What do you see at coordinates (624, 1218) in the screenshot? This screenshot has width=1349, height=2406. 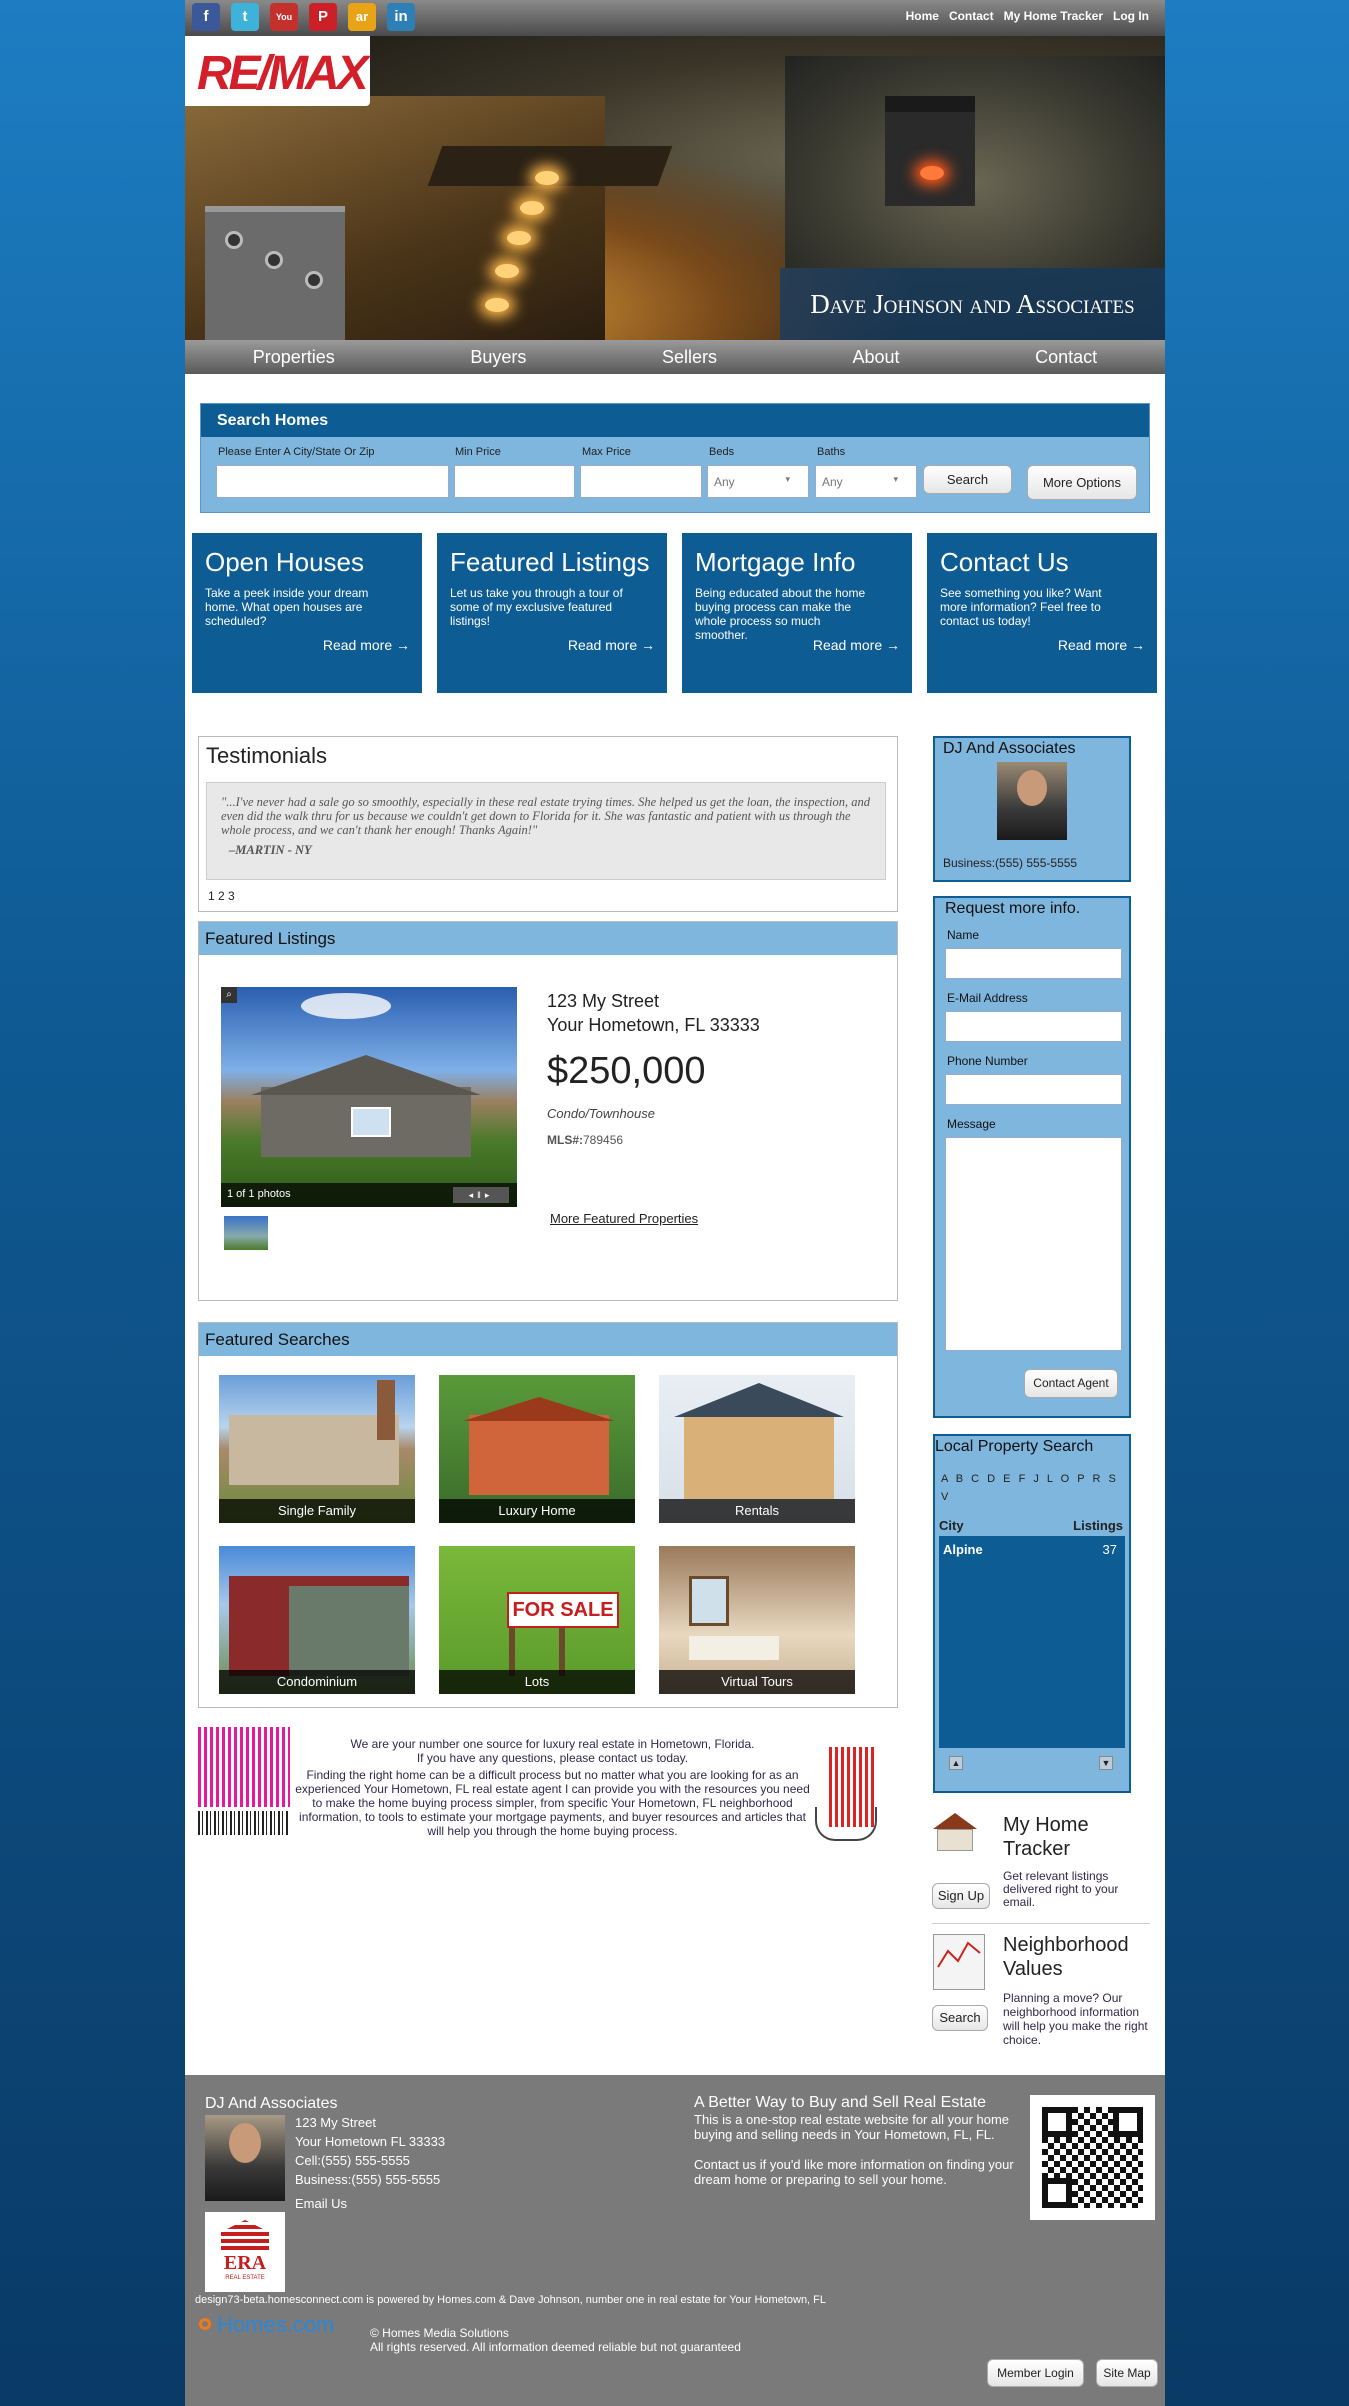 I see `more-featured-link: More Featured Properties` at bounding box center [624, 1218].